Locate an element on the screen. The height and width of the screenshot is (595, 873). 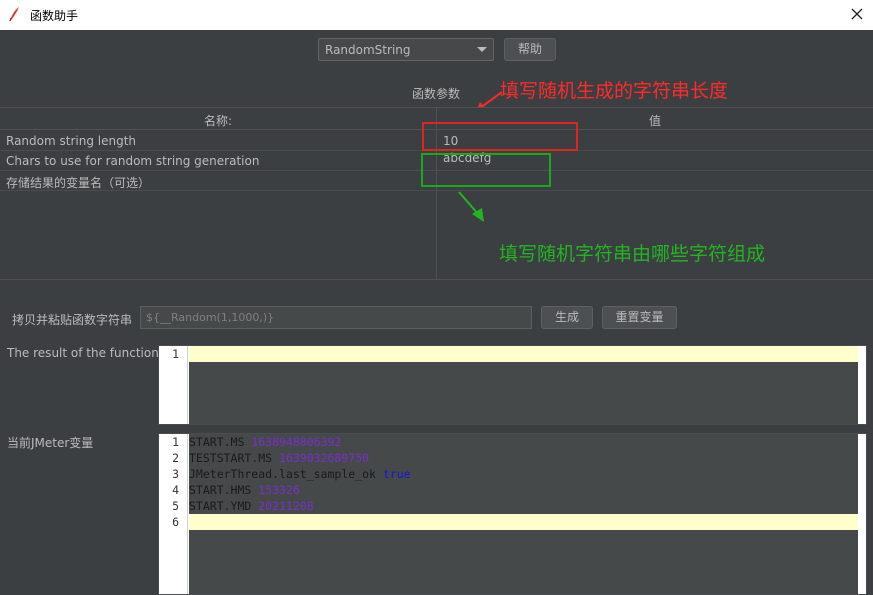
result-scrollbar is located at coordinates (862, 385).